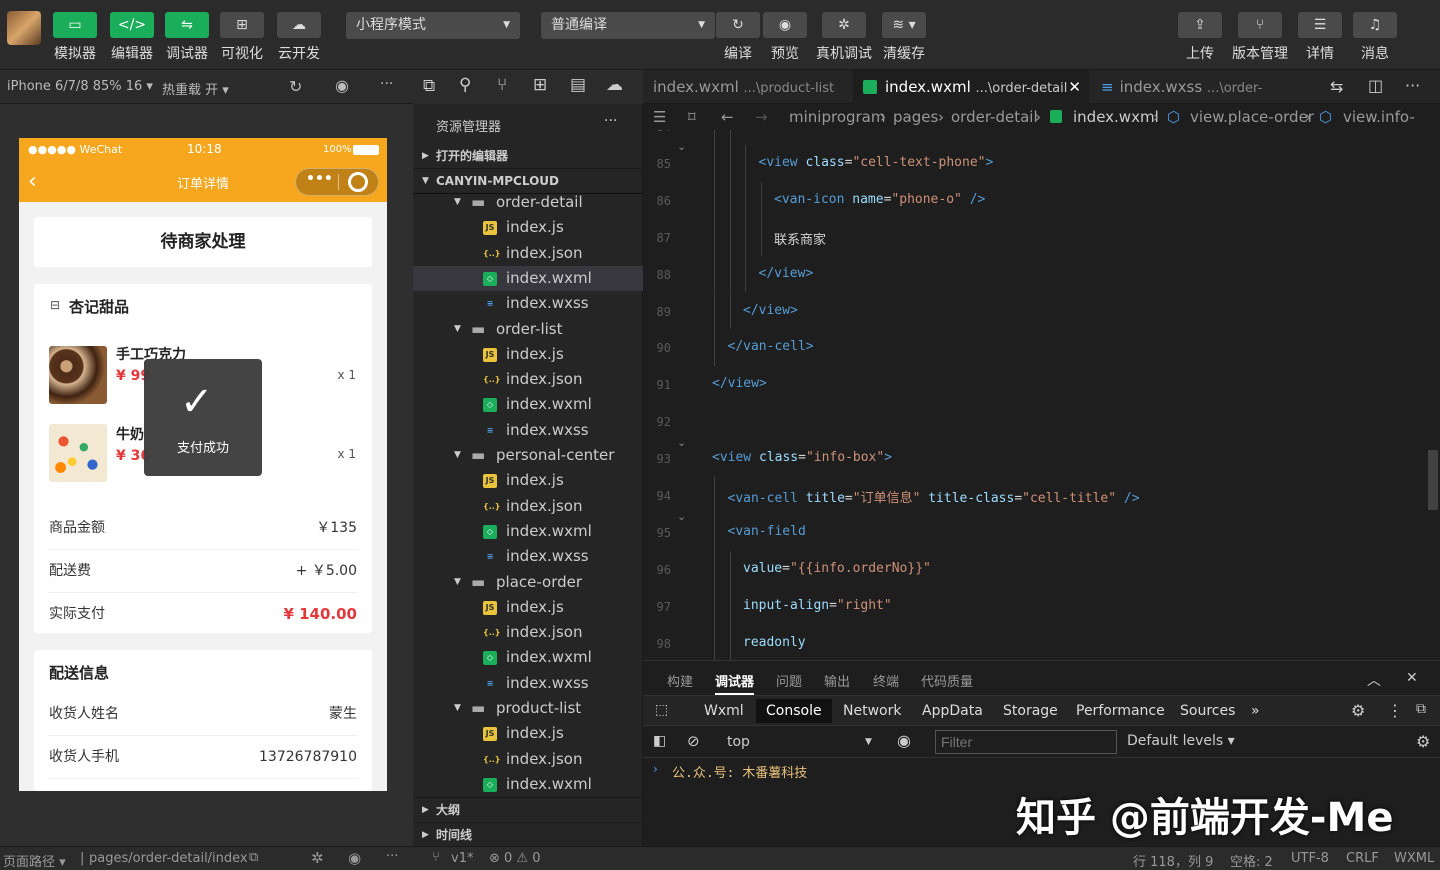  Describe the element at coordinates (1173, 860) in the screenshot. I see `cursor-position: 行 118，列 9` at that location.